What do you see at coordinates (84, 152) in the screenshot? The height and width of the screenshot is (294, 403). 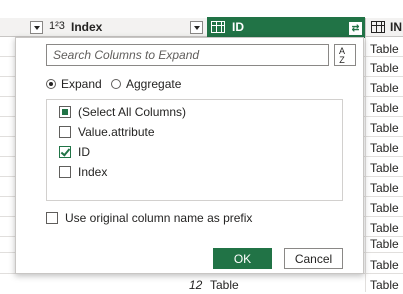 I see `list-item-label: ID` at bounding box center [84, 152].